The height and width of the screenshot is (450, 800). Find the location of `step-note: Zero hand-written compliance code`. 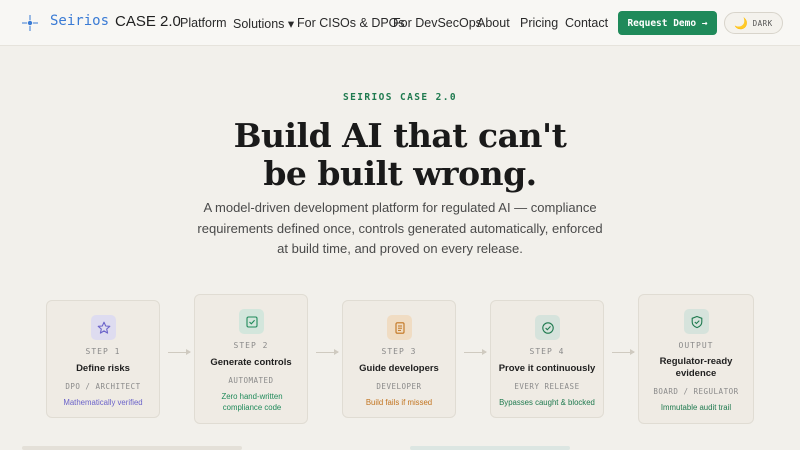

step-note: Zero hand-written compliance code is located at coordinates (252, 402).